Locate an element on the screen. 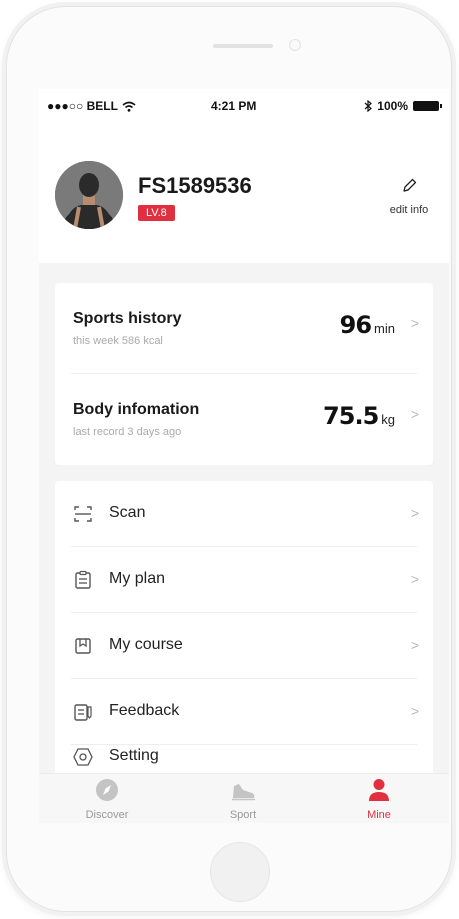 The height and width of the screenshot is (919, 459). bluetooth-icon is located at coordinates (368, 106).